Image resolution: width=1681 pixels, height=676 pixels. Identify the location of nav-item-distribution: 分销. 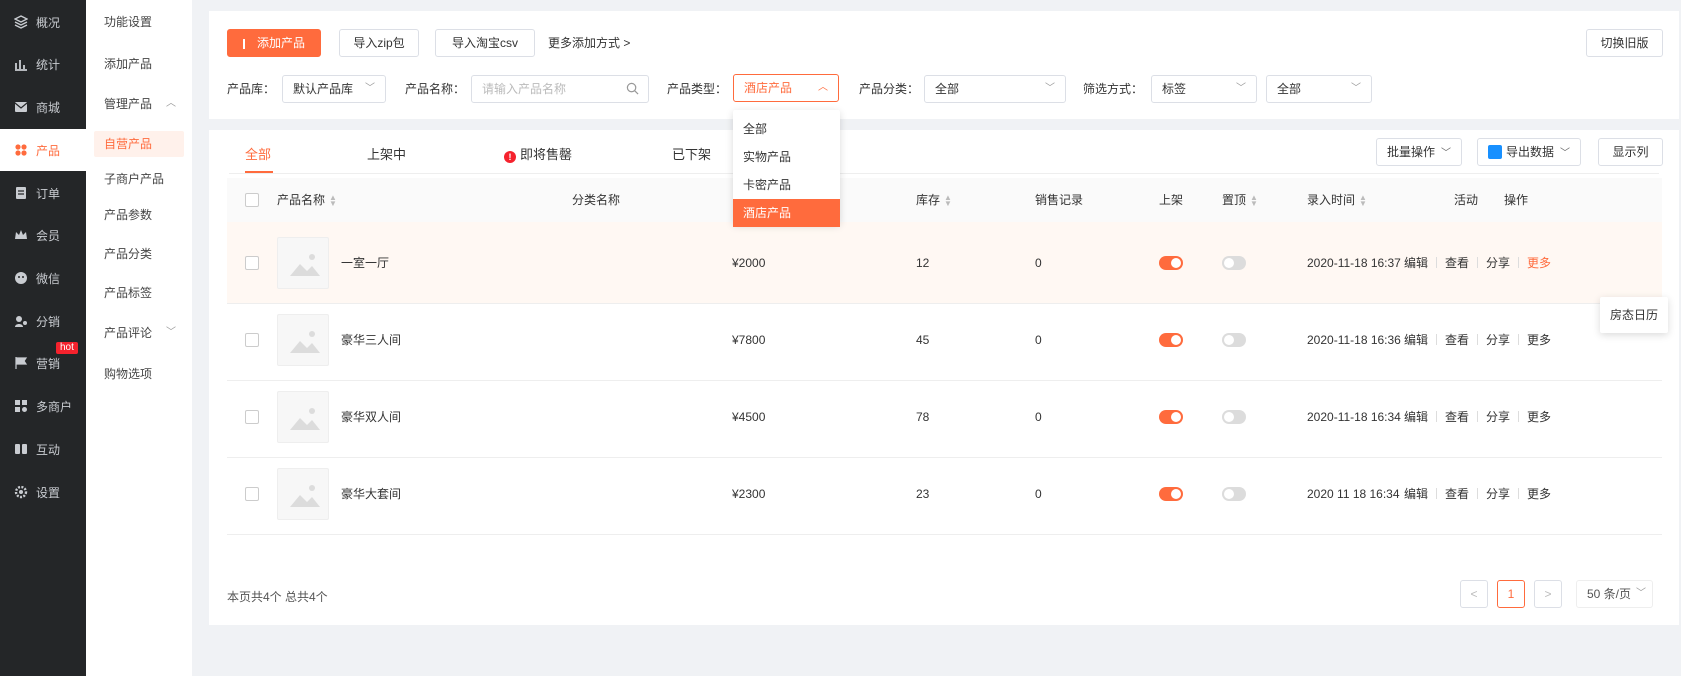
(43, 321).